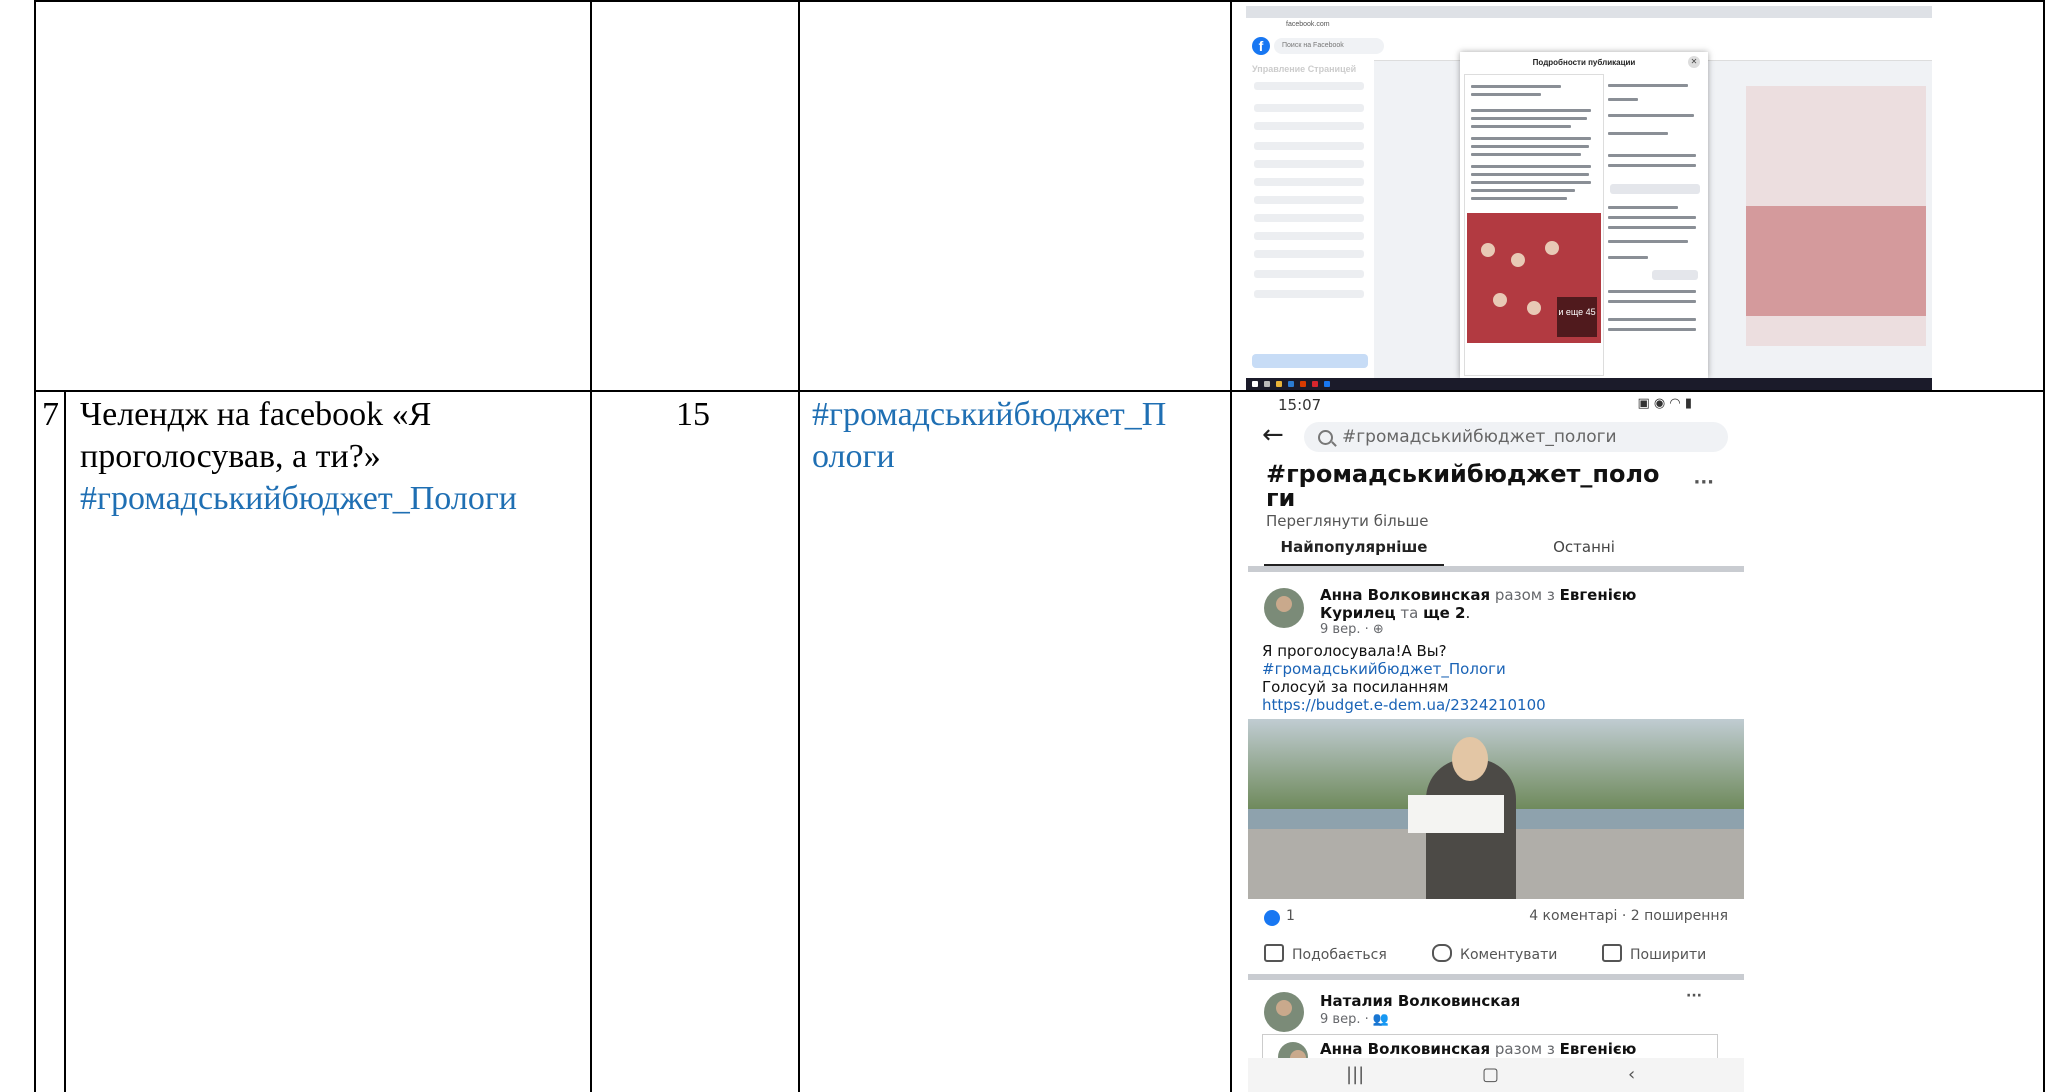  What do you see at coordinates (330, 499) in the screenshot?
I see `description-hashtag-link: #громадськийбюджет_Пологи` at bounding box center [330, 499].